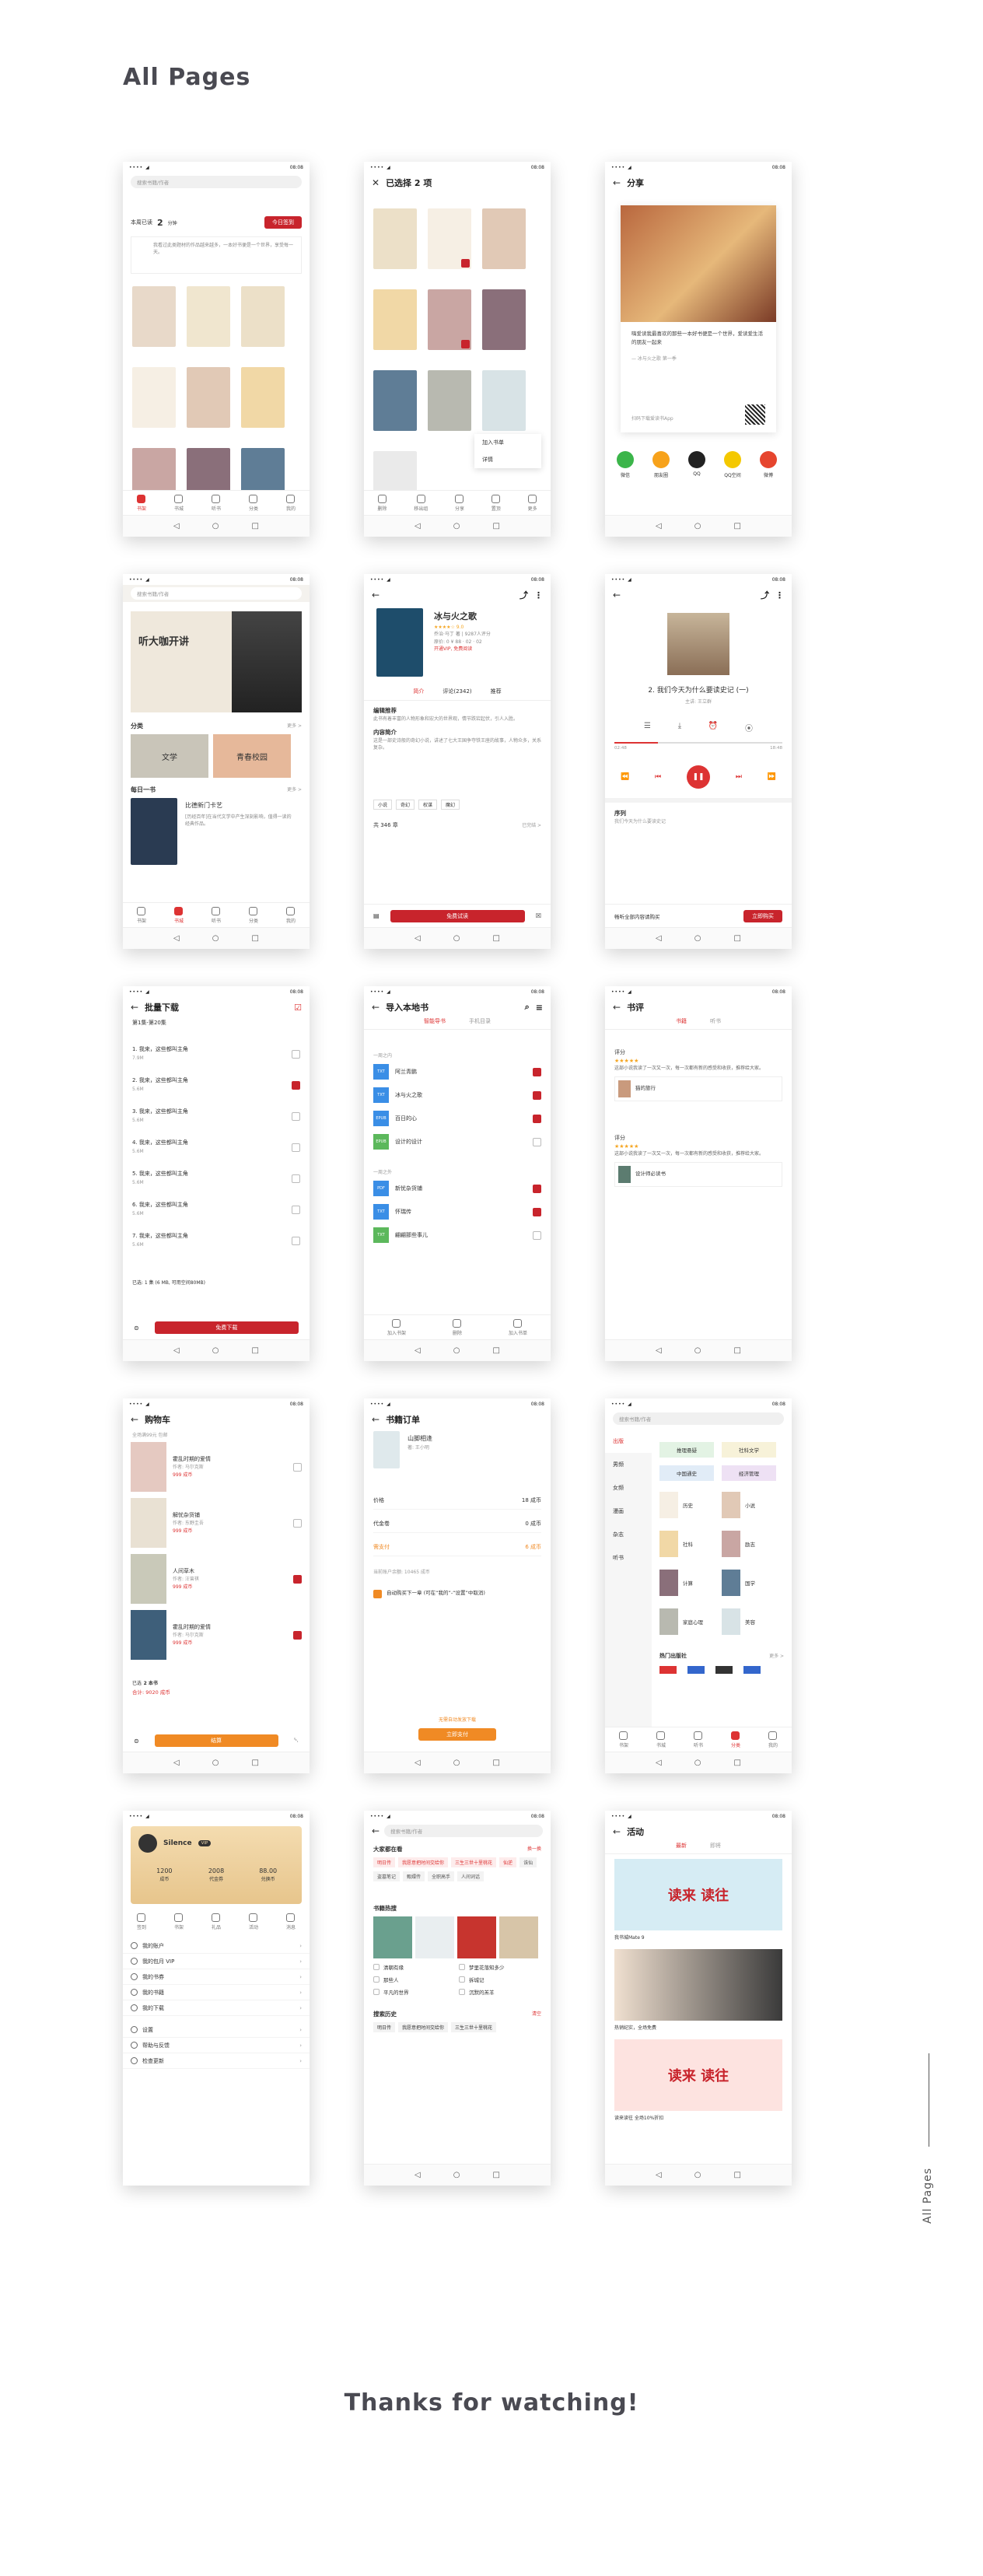 This screenshot has width=983, height=2576. Describe the element at coordinates (457, 1118) in the screenshot. I see `file-row: EPUB 百日的心` at that location.